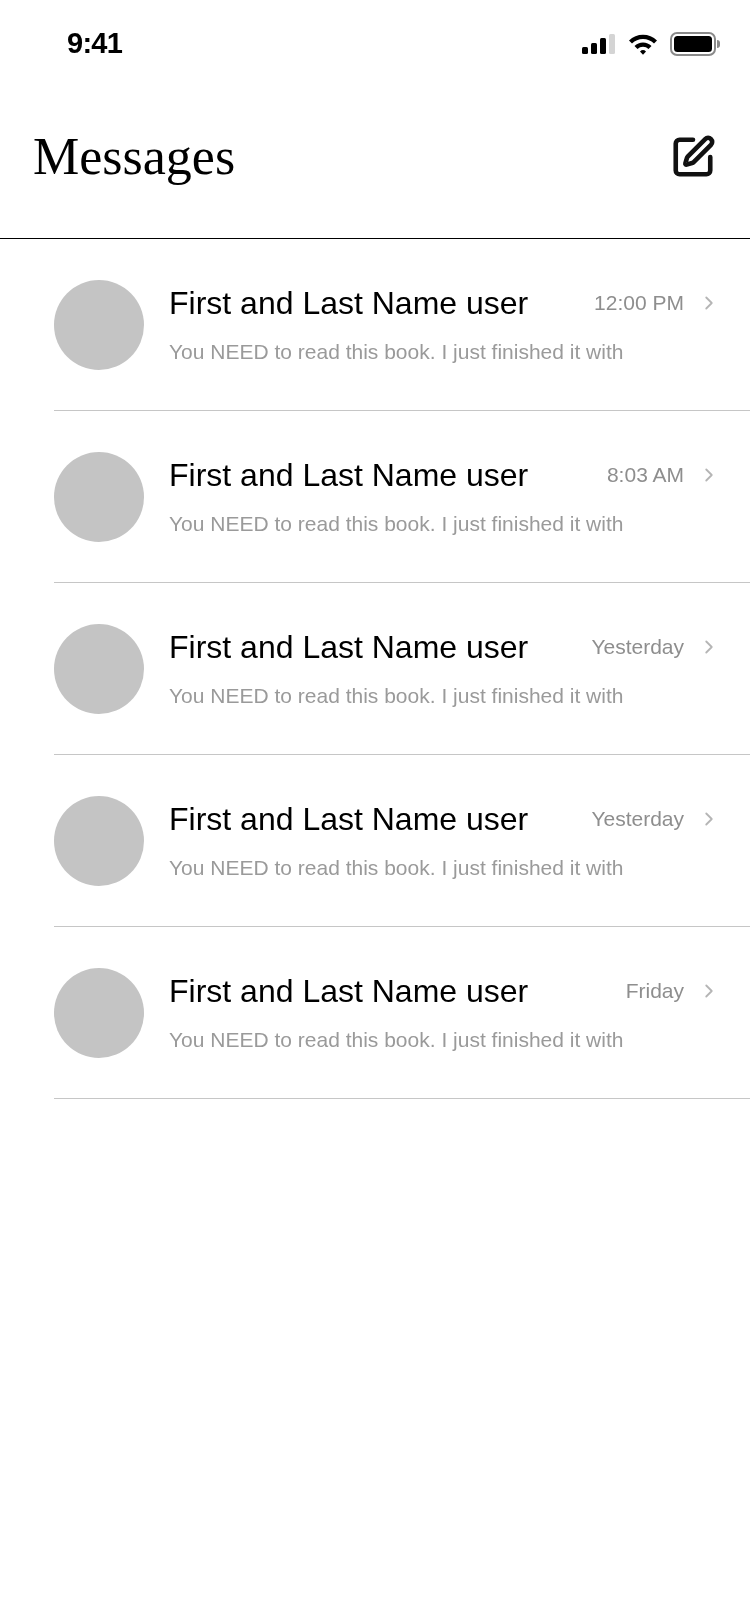 The image size is (750, 1624). What do you see at coordinates (95, 44) in the screenshot?
I see `status-time: 9:41` at bounding box center [95, 44].